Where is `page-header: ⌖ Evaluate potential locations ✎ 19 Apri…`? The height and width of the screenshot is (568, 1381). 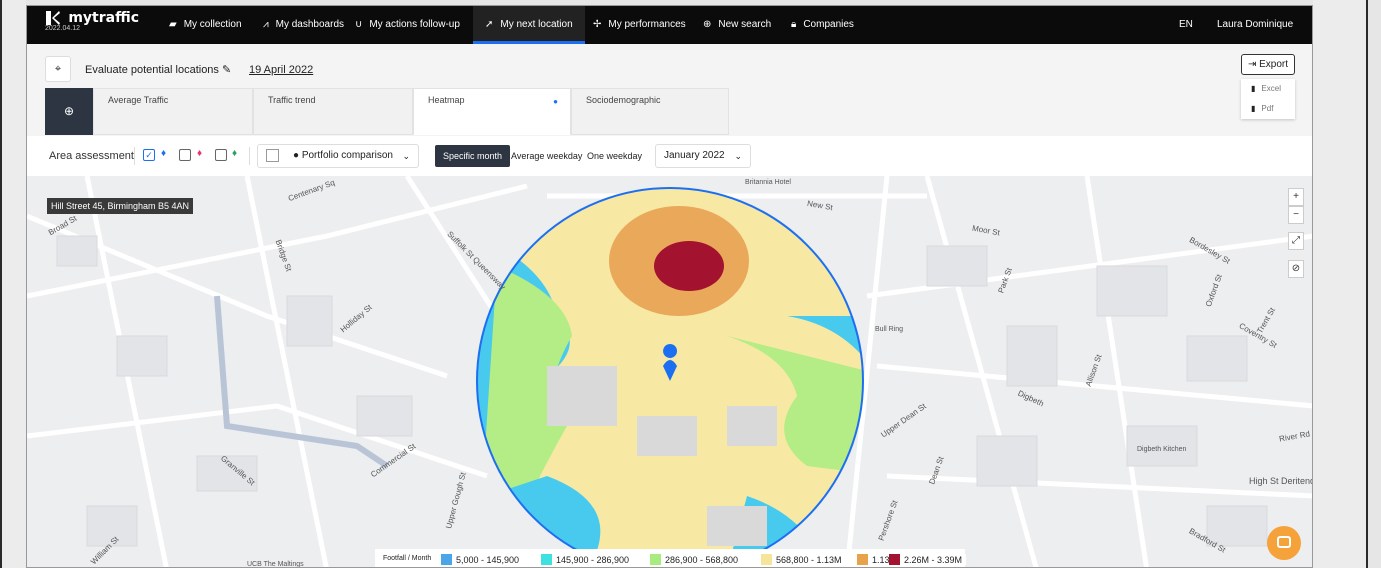
page-header: ⌖ Evaluate potential locations ✎ 19 Apri… is located at coordinates (669, 69).